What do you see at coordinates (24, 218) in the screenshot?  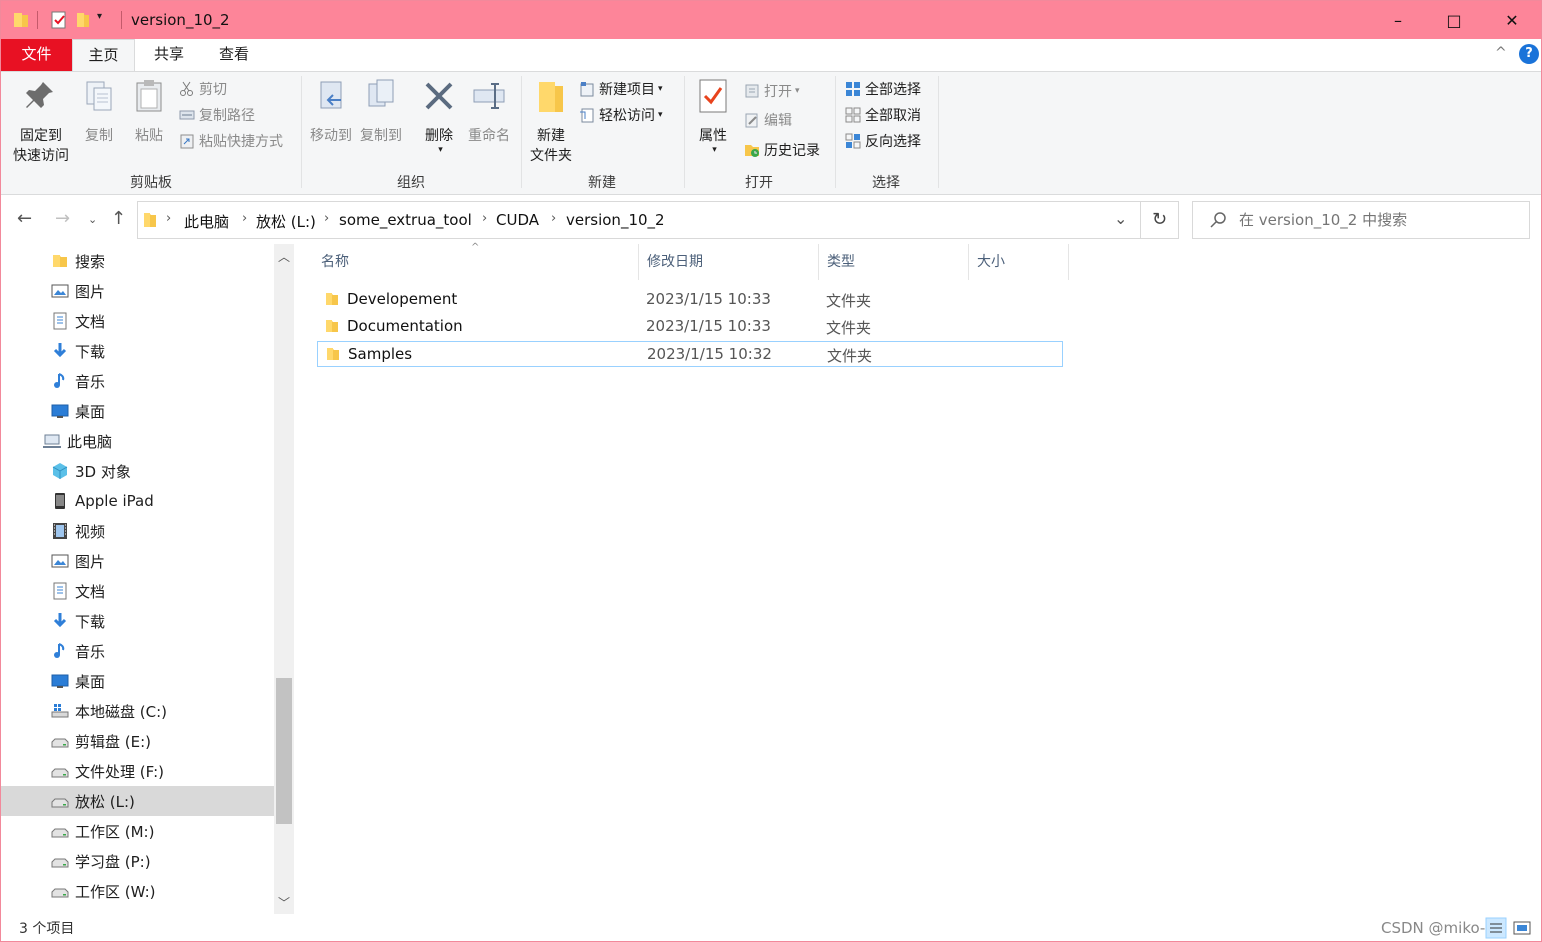 I see `back-arrow-icon: ←` at bounding box center [24, 218].